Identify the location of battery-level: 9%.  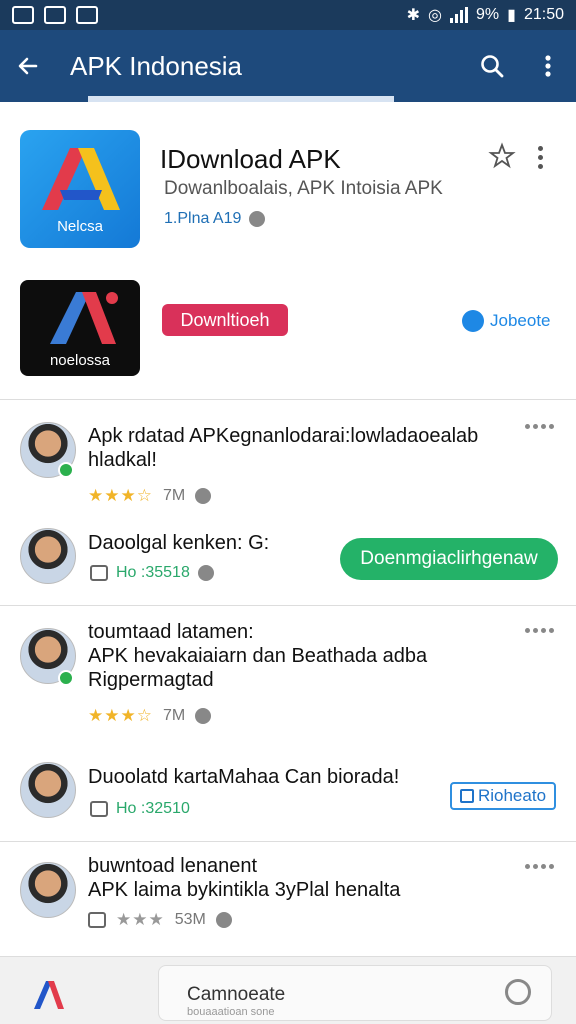
(488, 14).